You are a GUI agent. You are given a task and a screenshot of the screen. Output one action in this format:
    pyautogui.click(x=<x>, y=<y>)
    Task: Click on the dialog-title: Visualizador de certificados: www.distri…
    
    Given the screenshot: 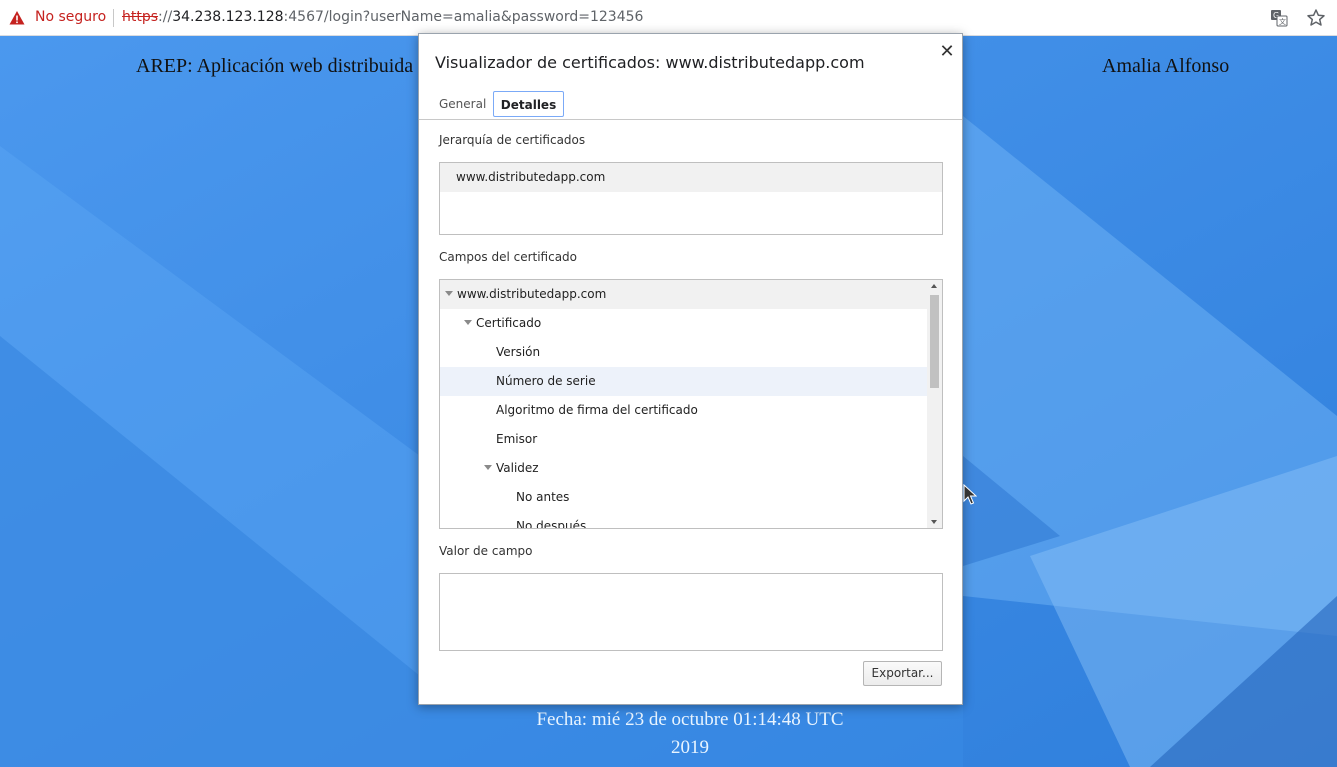 What is the action you would take?
    pyautogui.click(x=650, y=62)
    